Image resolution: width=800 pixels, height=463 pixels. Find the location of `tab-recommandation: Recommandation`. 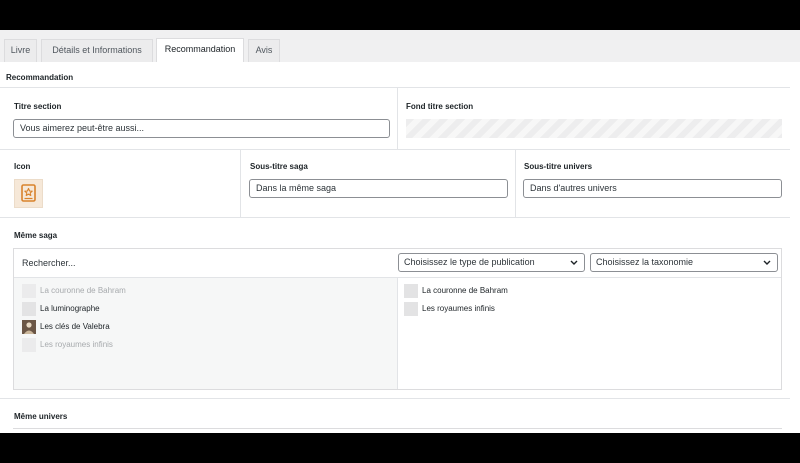

tab-recommandation: Recommandation is located at coordinates (200, 50).